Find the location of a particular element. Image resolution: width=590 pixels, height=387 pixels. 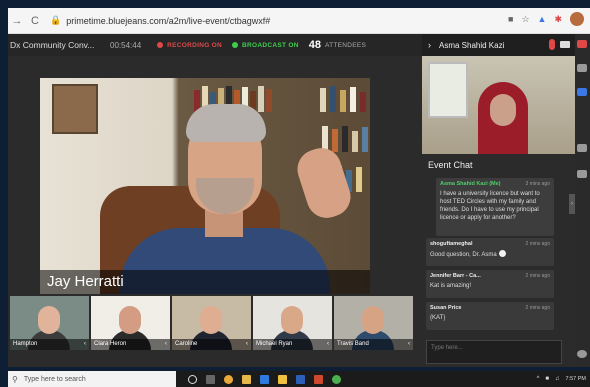

lock-icon: 🔒 is located at coordinates (56, 20).